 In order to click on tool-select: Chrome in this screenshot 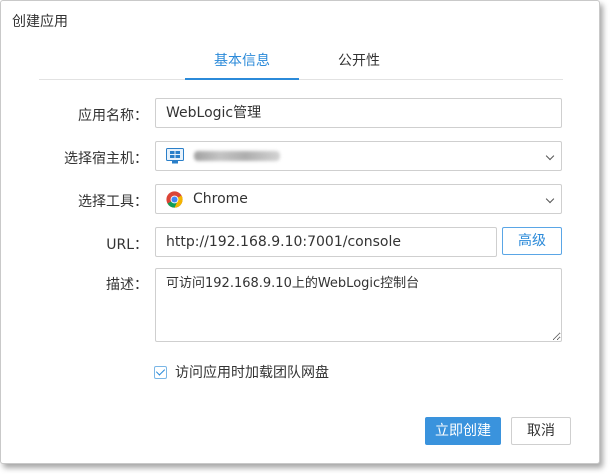, I will do `click(358, 199)`.